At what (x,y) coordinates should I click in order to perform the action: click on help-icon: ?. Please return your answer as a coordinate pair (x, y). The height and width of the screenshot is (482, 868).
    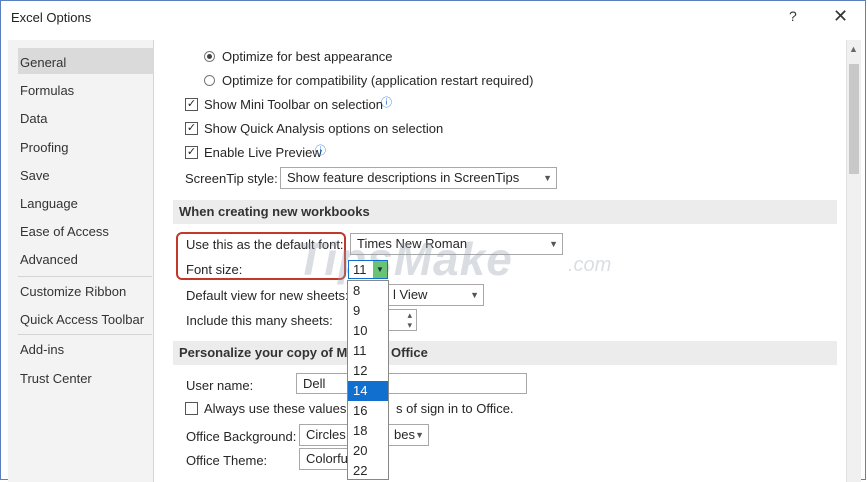
    Looking at the image, I should click on (793, 16).